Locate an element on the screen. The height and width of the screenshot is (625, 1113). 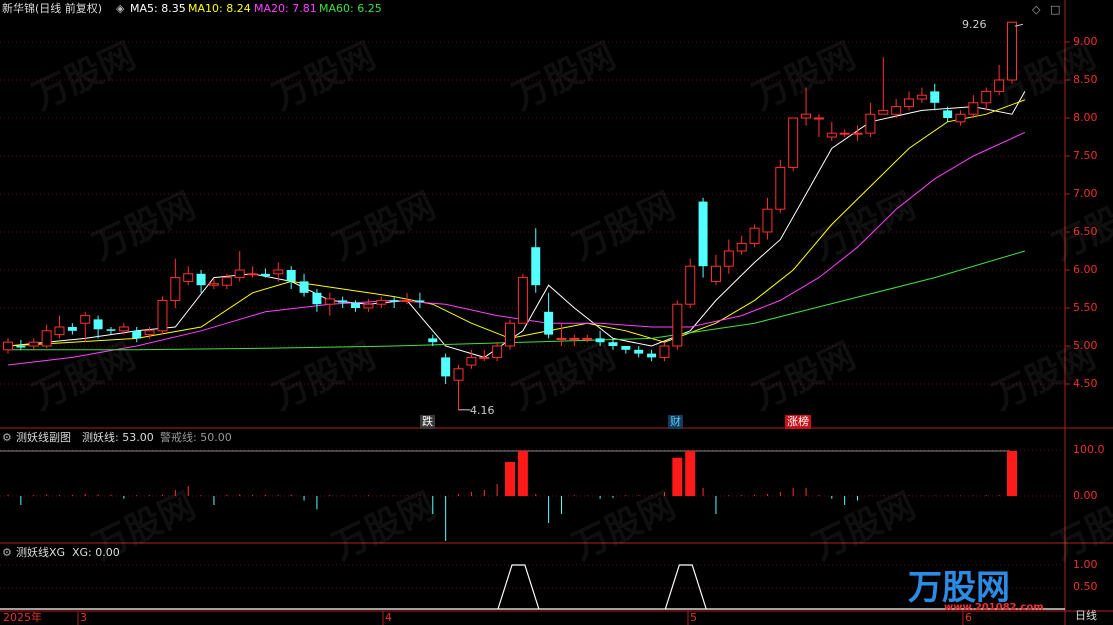
price-tick: 5.00 is located at coordinates (1085, 345).